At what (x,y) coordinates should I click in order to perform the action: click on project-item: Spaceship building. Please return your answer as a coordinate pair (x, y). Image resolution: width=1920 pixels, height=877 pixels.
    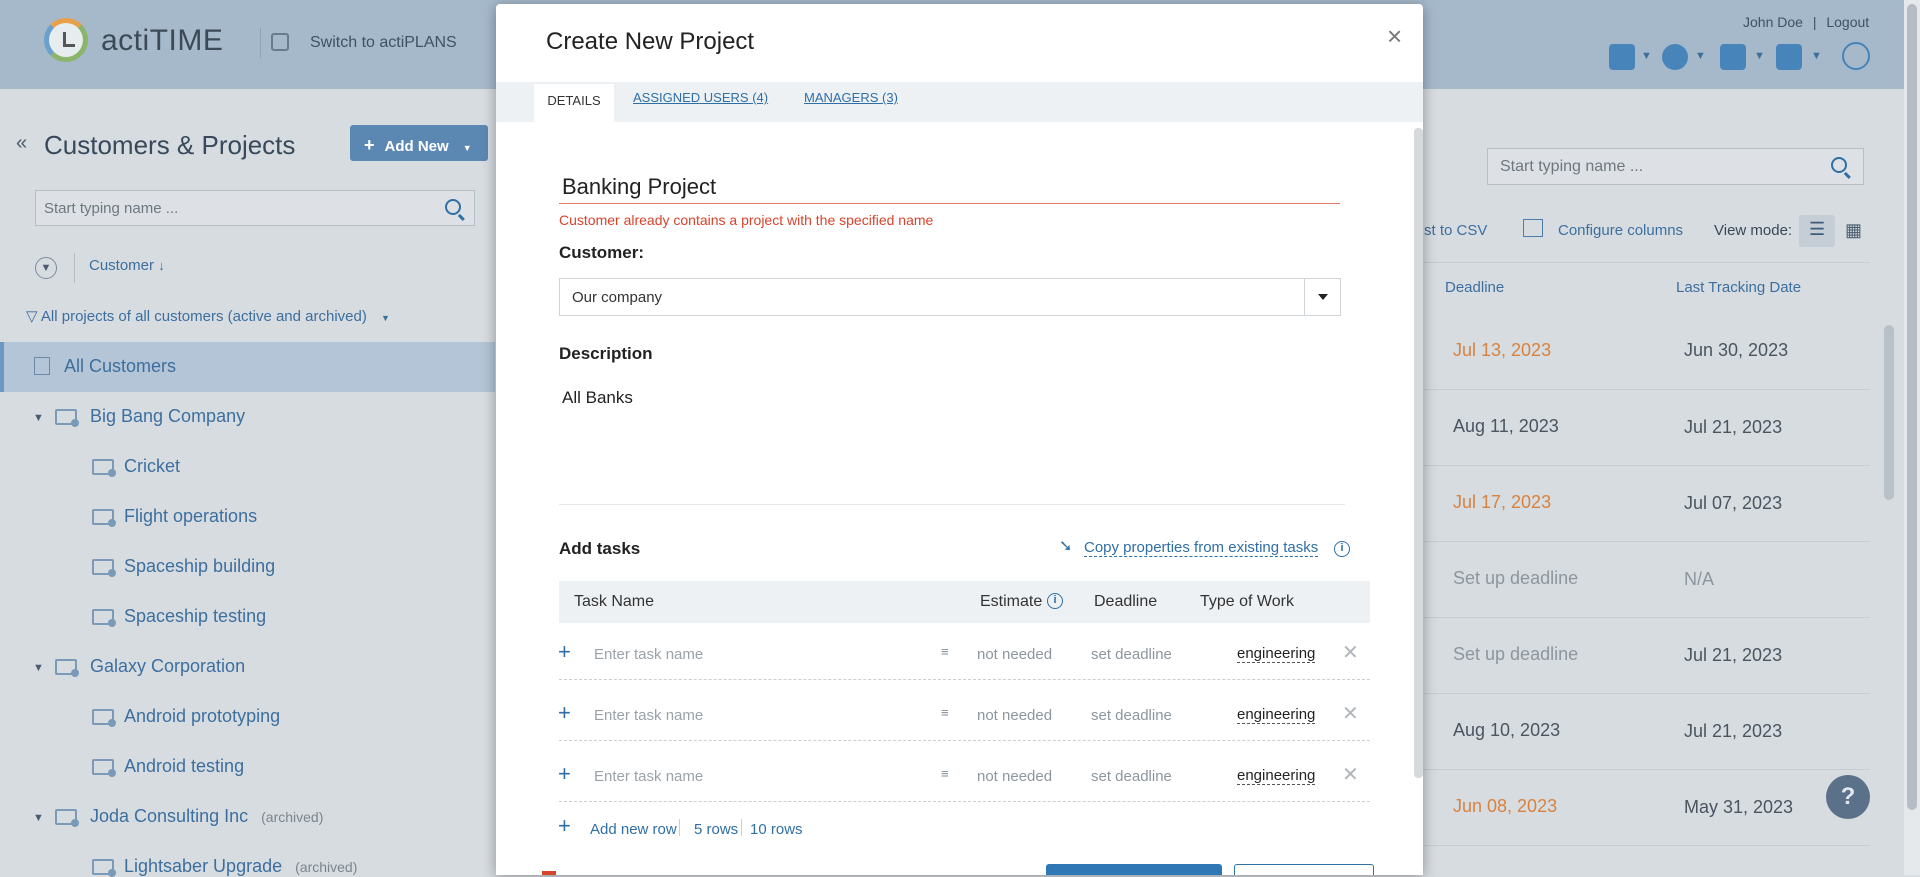
    Looking at the image, I should click on (199, 566).